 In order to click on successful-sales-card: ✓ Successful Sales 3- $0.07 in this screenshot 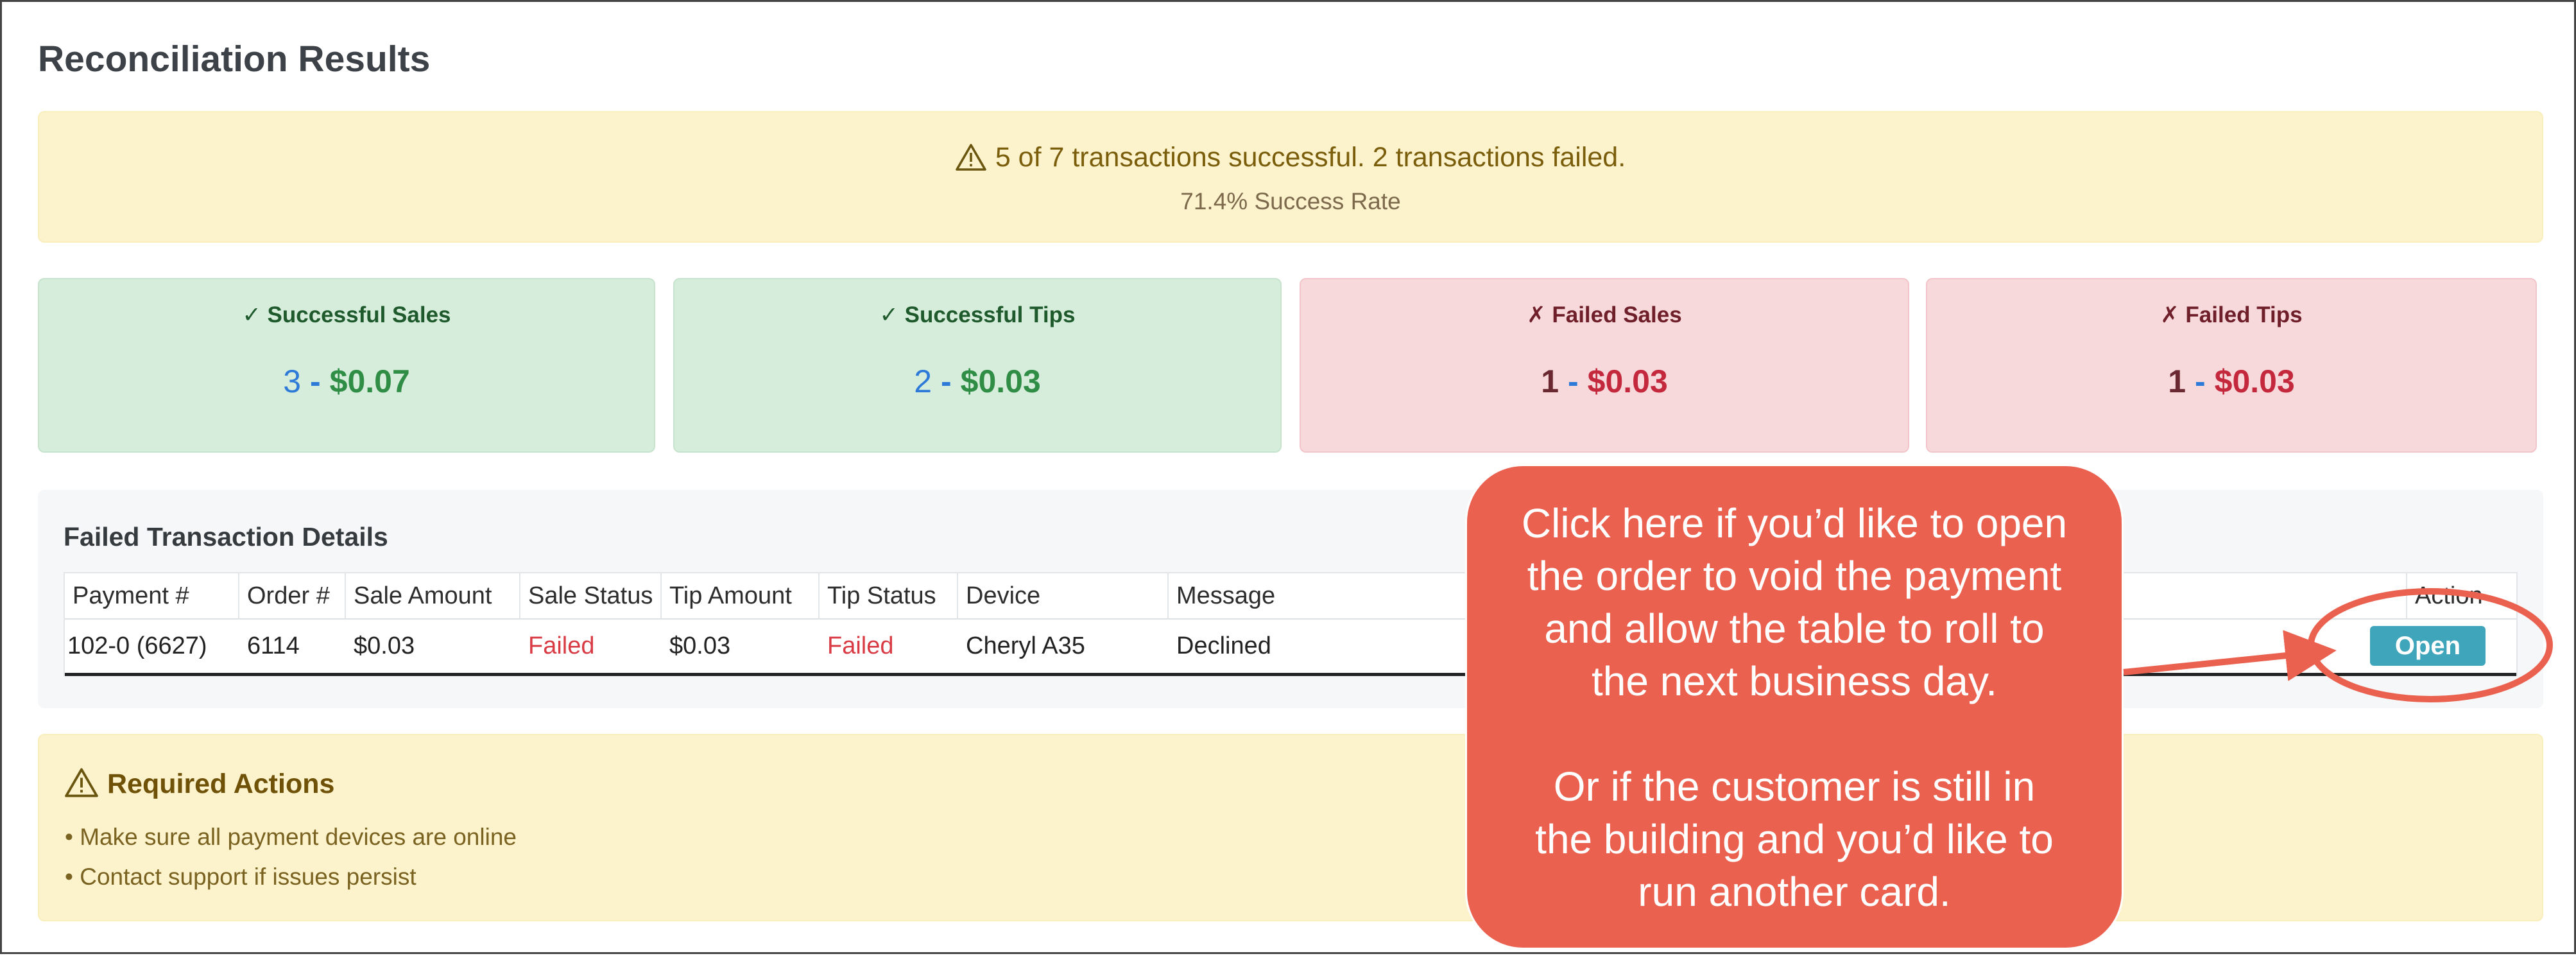, I will do `click(346, 366)`.